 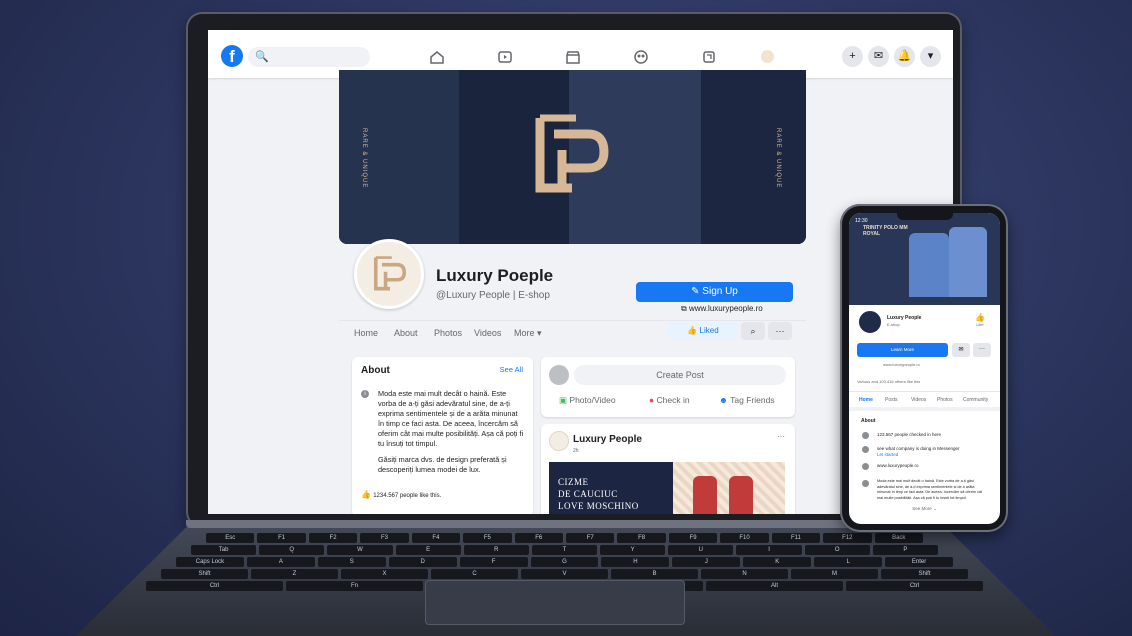 What do you see at coordinates (487, 333) in the screenshot?
I see `tab-videos: Videos` at bounding box center [487, 333].